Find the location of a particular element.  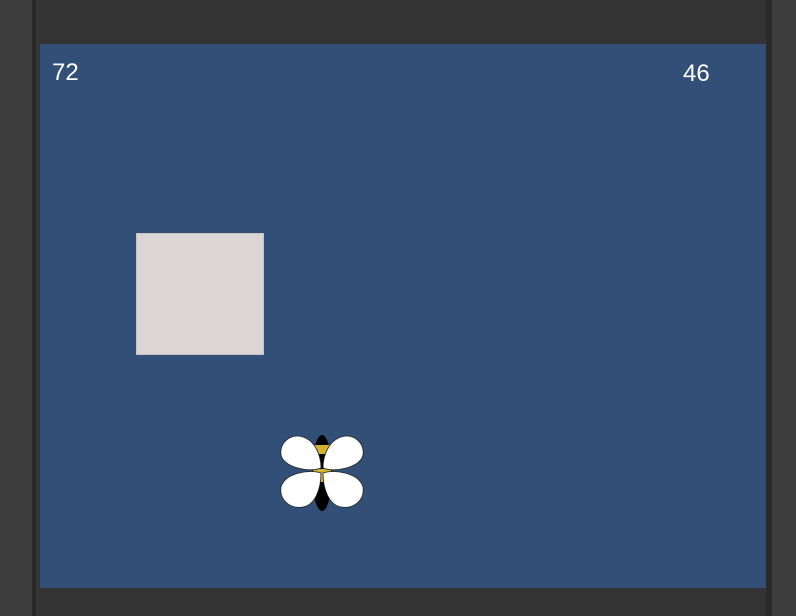

window-frame-right is located at coordinates (781, 308).